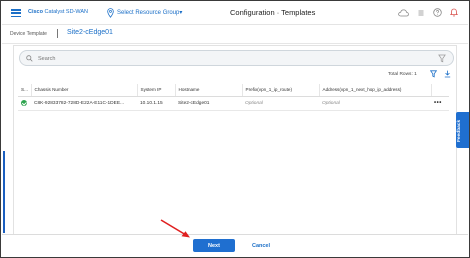  Describe the element at coordinates (16, 13) in the screenshot. I see `menu-icon` at that location.